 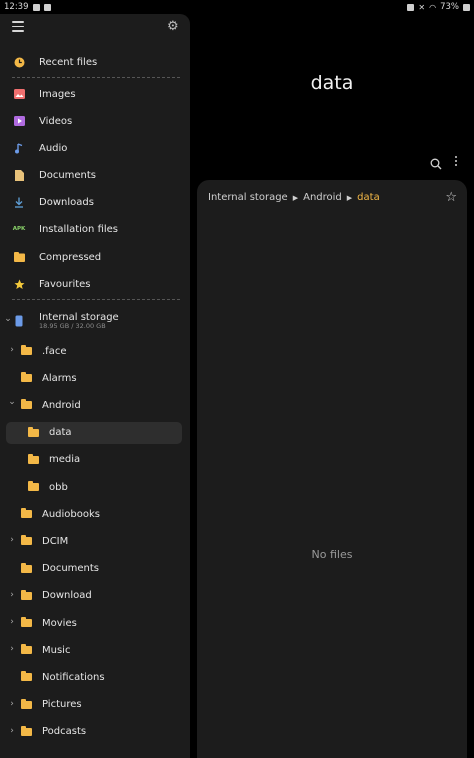 What do you see at coordinates (94, 514) in the screenshot?
I see `folder-tree-item: Audiobooks` at bounding box center [94, 514].